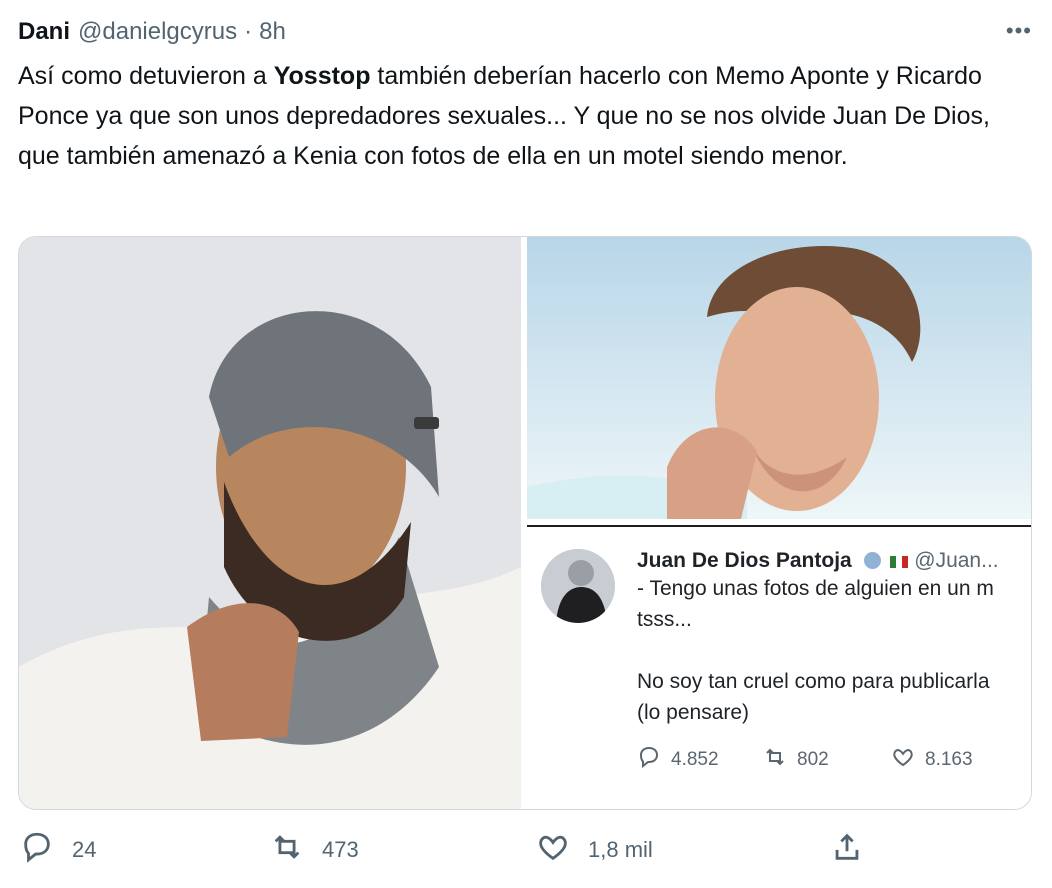  What do you see at coordinates (949, 759) in the screenshot?
I see `embedded-like-count: 8.163` at bounding box center [949, 759].